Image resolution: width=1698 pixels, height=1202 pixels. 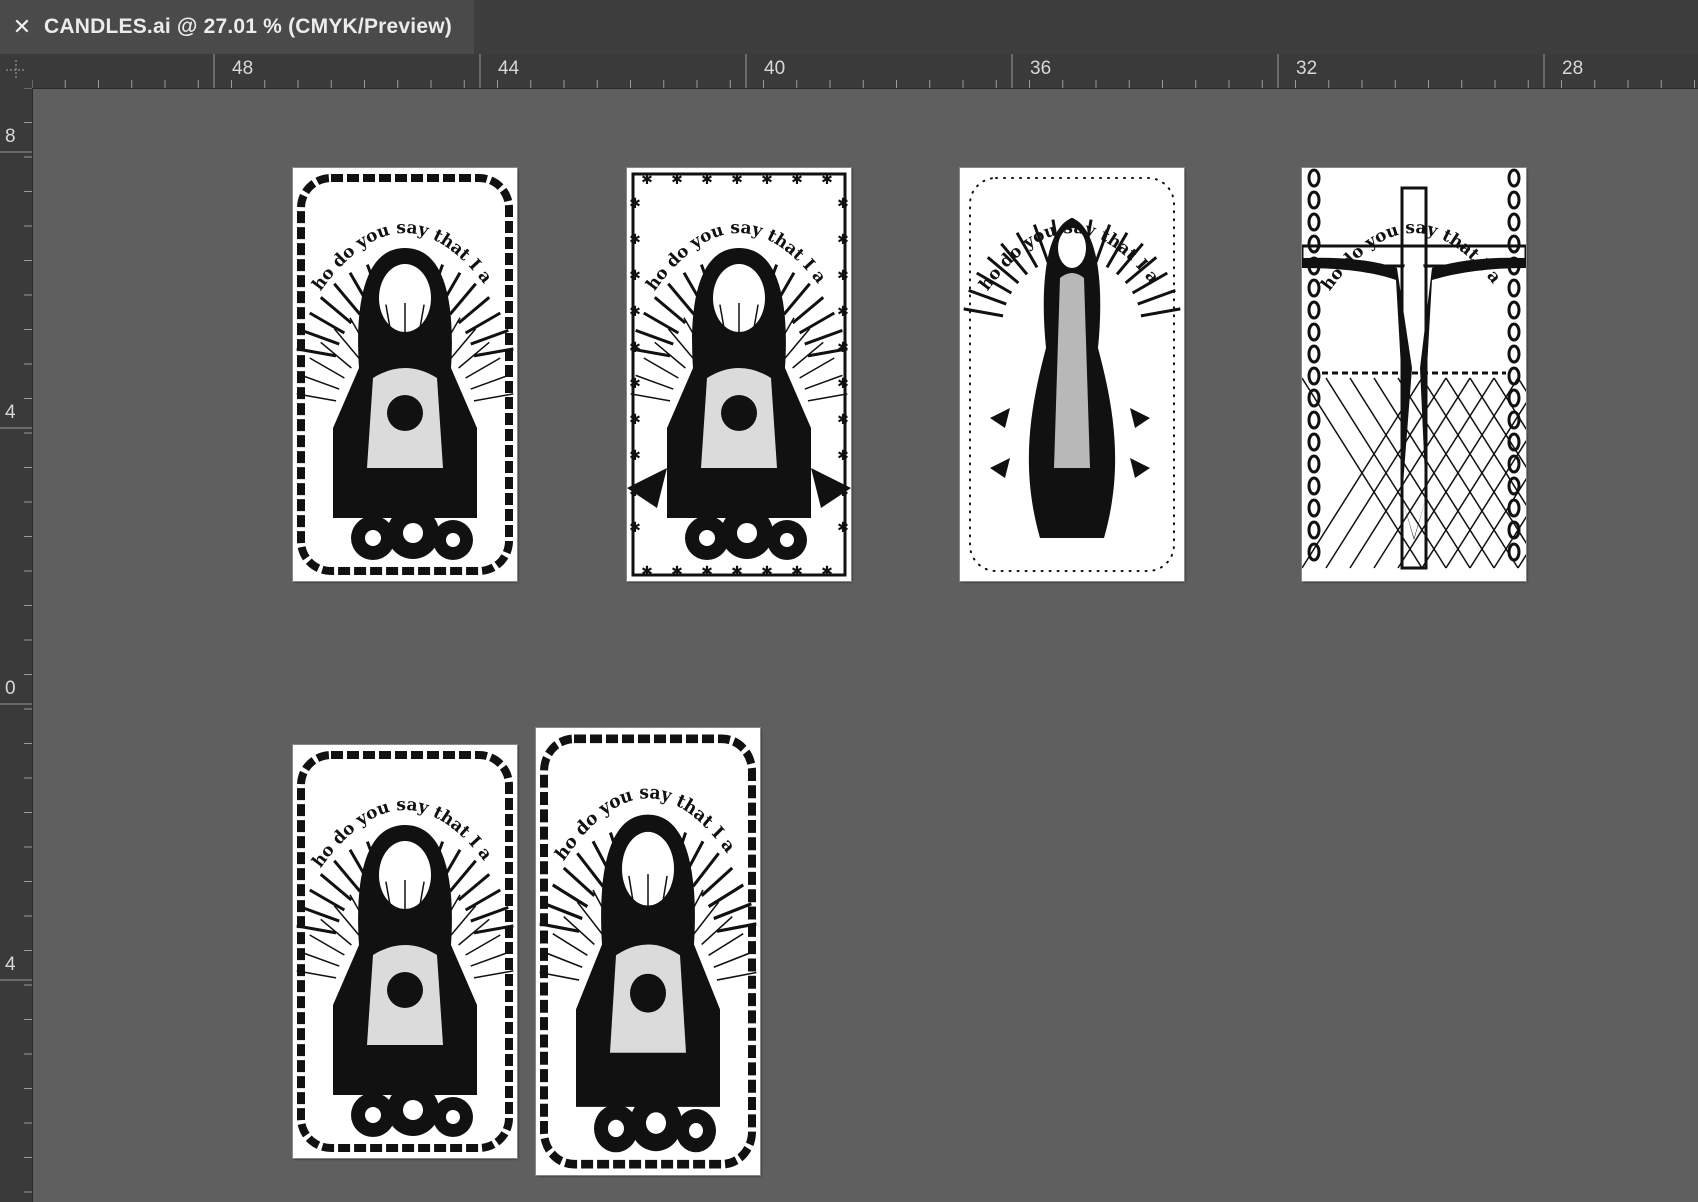 I want to click on artboard-crucifix: Who do you say that I am?, so click(x=1414, y=374).